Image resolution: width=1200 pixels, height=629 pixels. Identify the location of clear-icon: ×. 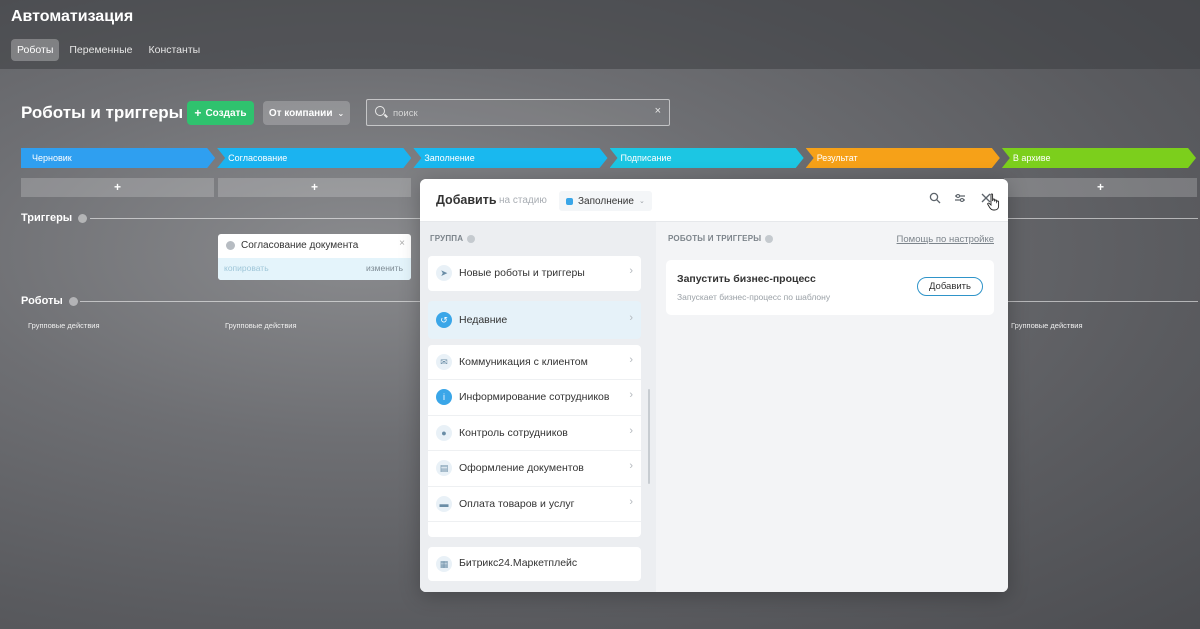
(658, 111).